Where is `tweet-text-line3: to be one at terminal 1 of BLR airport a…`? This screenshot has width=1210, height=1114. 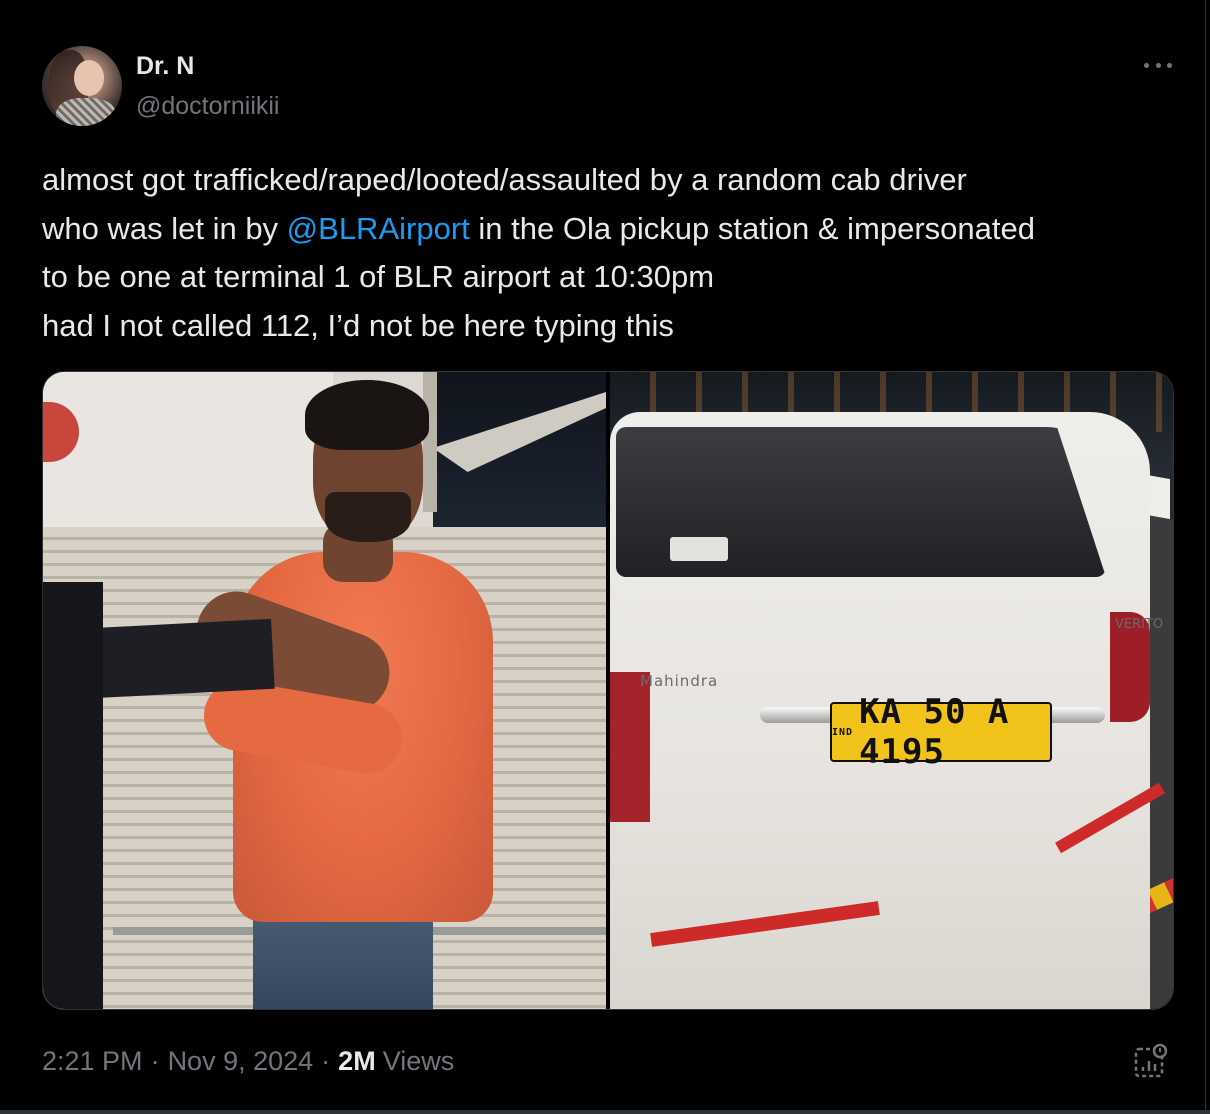
tweet-text-line3: to be one at terminal 1 of BLR airport a… is located at coordinates (378, 276).